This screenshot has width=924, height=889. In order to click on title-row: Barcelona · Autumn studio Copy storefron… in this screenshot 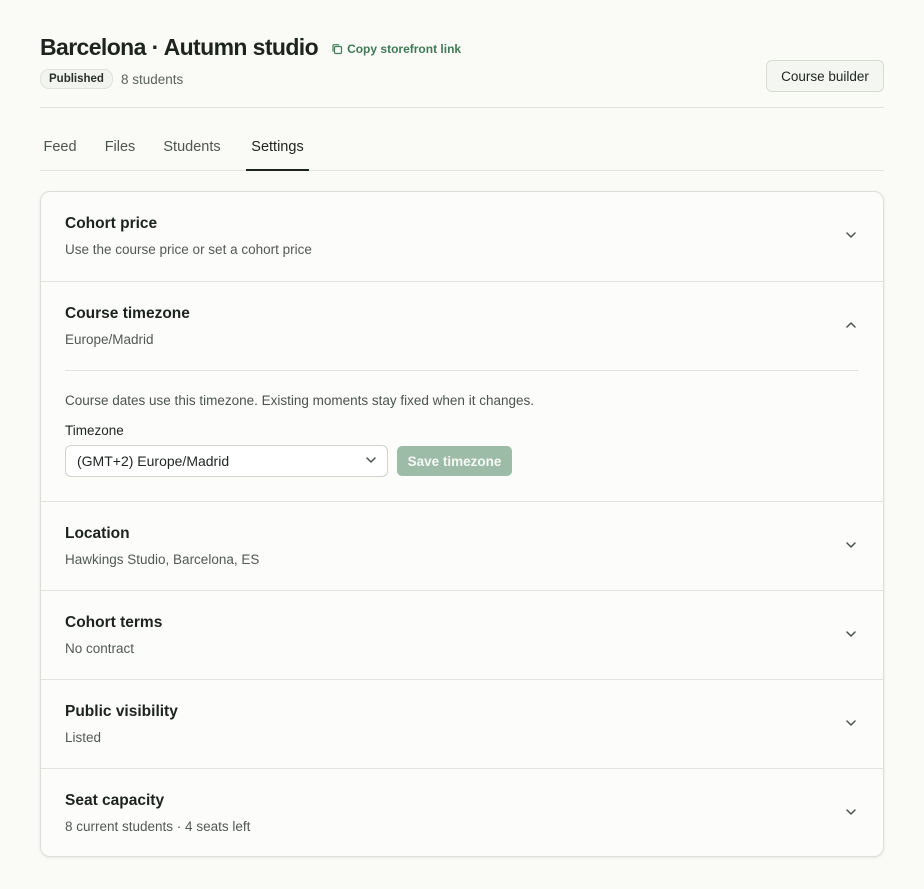, I will do `click(250, 47)`.